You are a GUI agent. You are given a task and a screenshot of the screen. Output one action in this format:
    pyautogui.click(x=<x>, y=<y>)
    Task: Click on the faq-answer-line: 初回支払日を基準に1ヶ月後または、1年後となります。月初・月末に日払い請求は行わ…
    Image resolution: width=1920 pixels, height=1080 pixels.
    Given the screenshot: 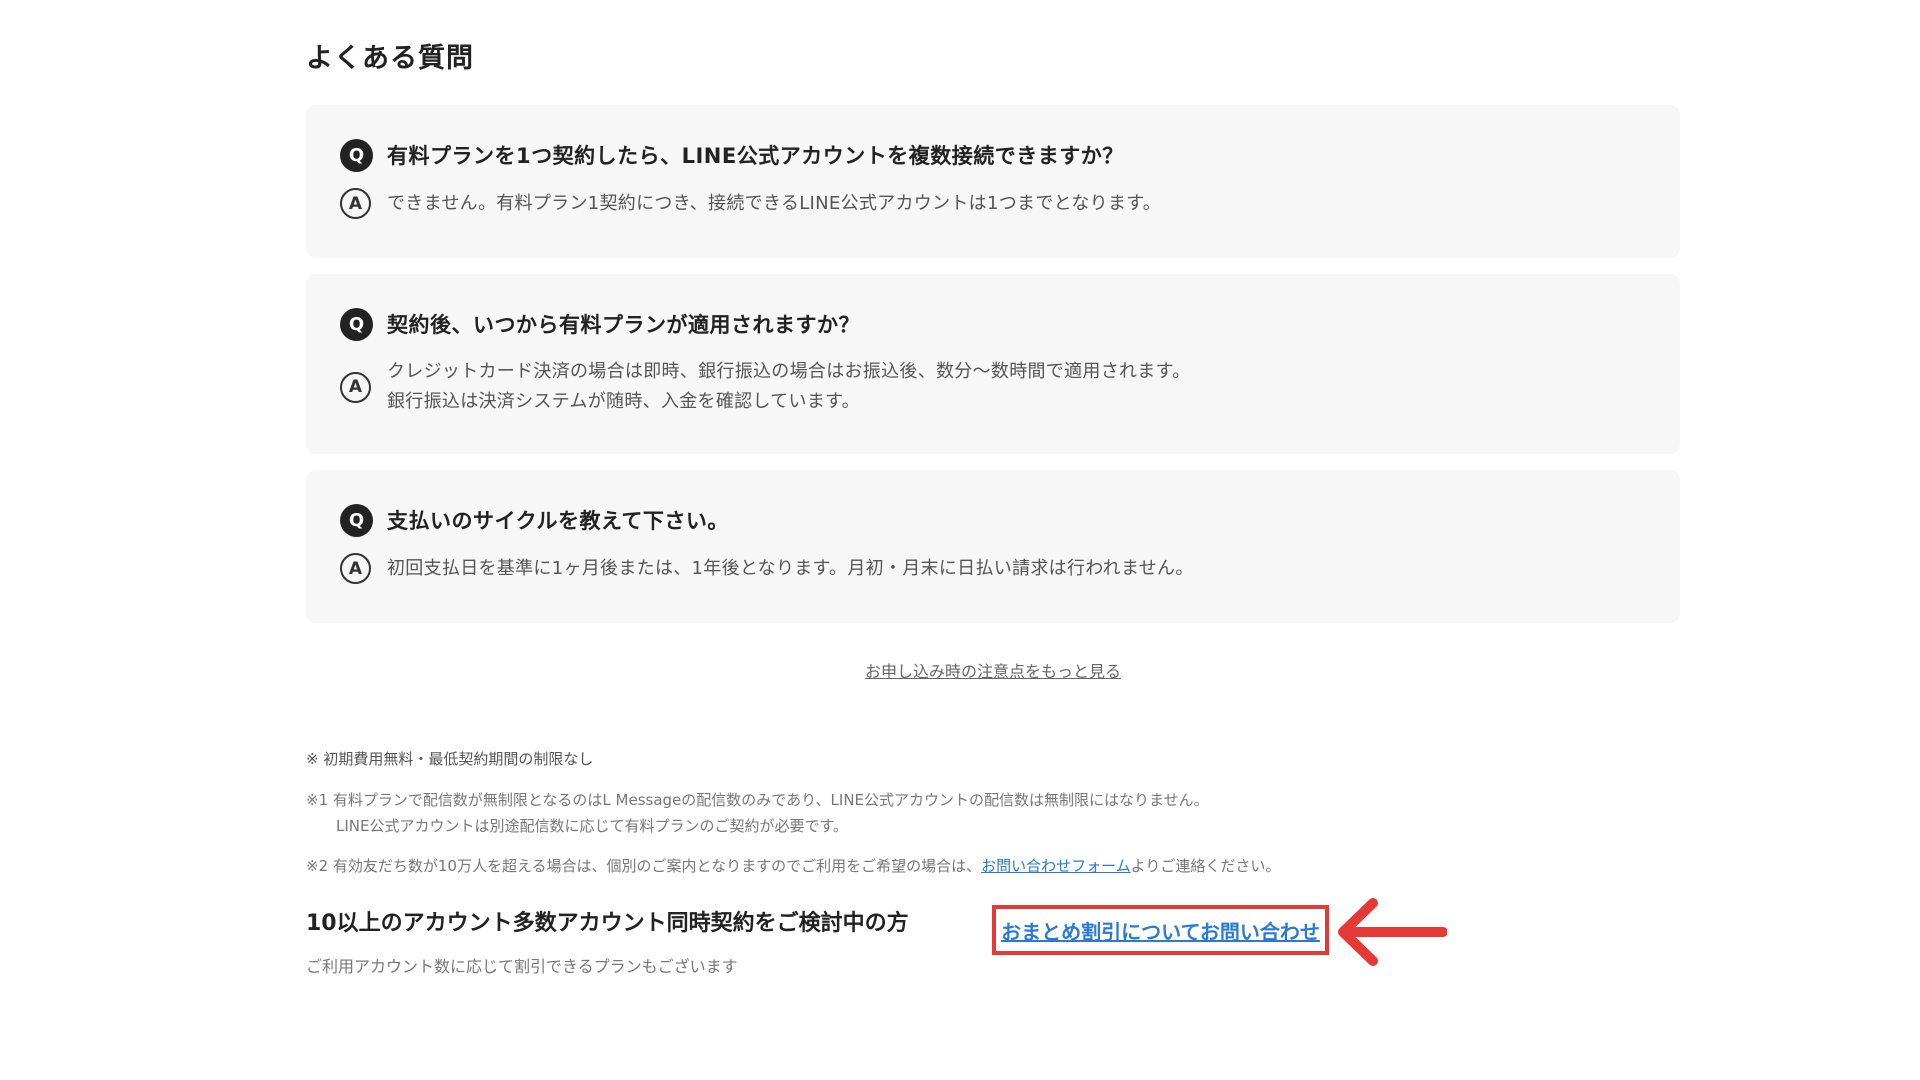 What is the action you would take?
    pyautogui.click(x=790, y=568)
    